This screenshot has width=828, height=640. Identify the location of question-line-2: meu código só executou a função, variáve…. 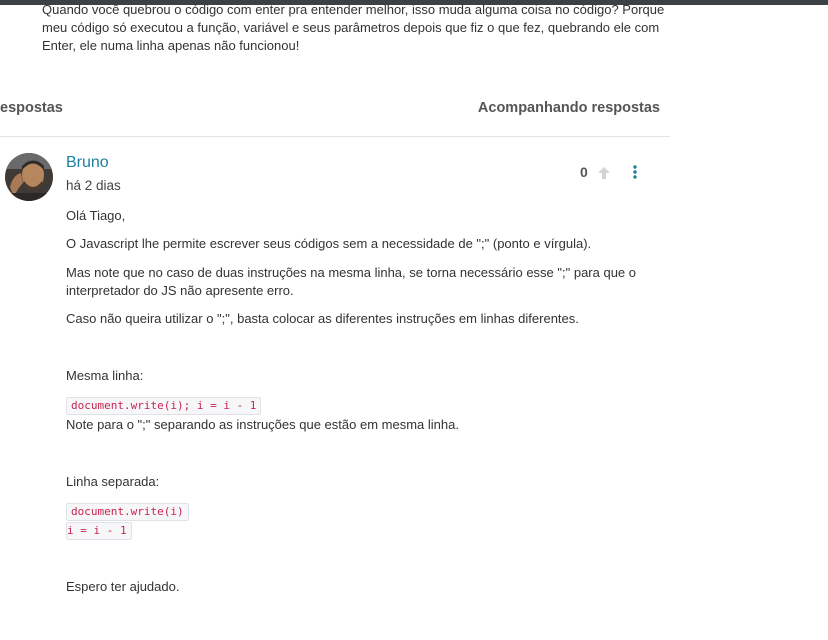
(351, 27).